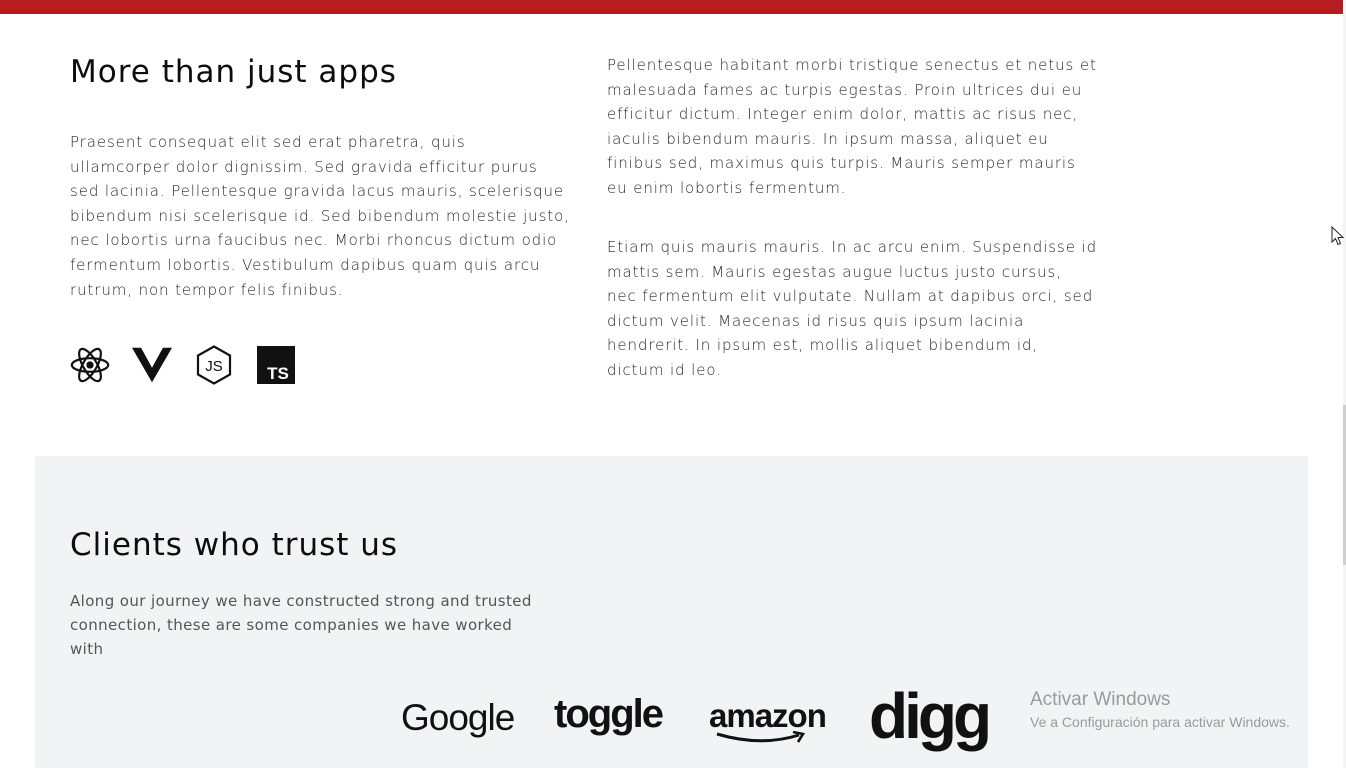  Describe the element at coordinates (1338, 236) in the screenshot. I see `mouse-cursor-icon` at that location.